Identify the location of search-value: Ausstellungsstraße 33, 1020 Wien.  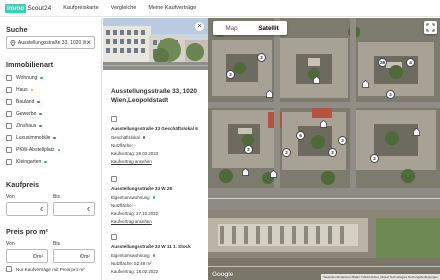
(51, 42).